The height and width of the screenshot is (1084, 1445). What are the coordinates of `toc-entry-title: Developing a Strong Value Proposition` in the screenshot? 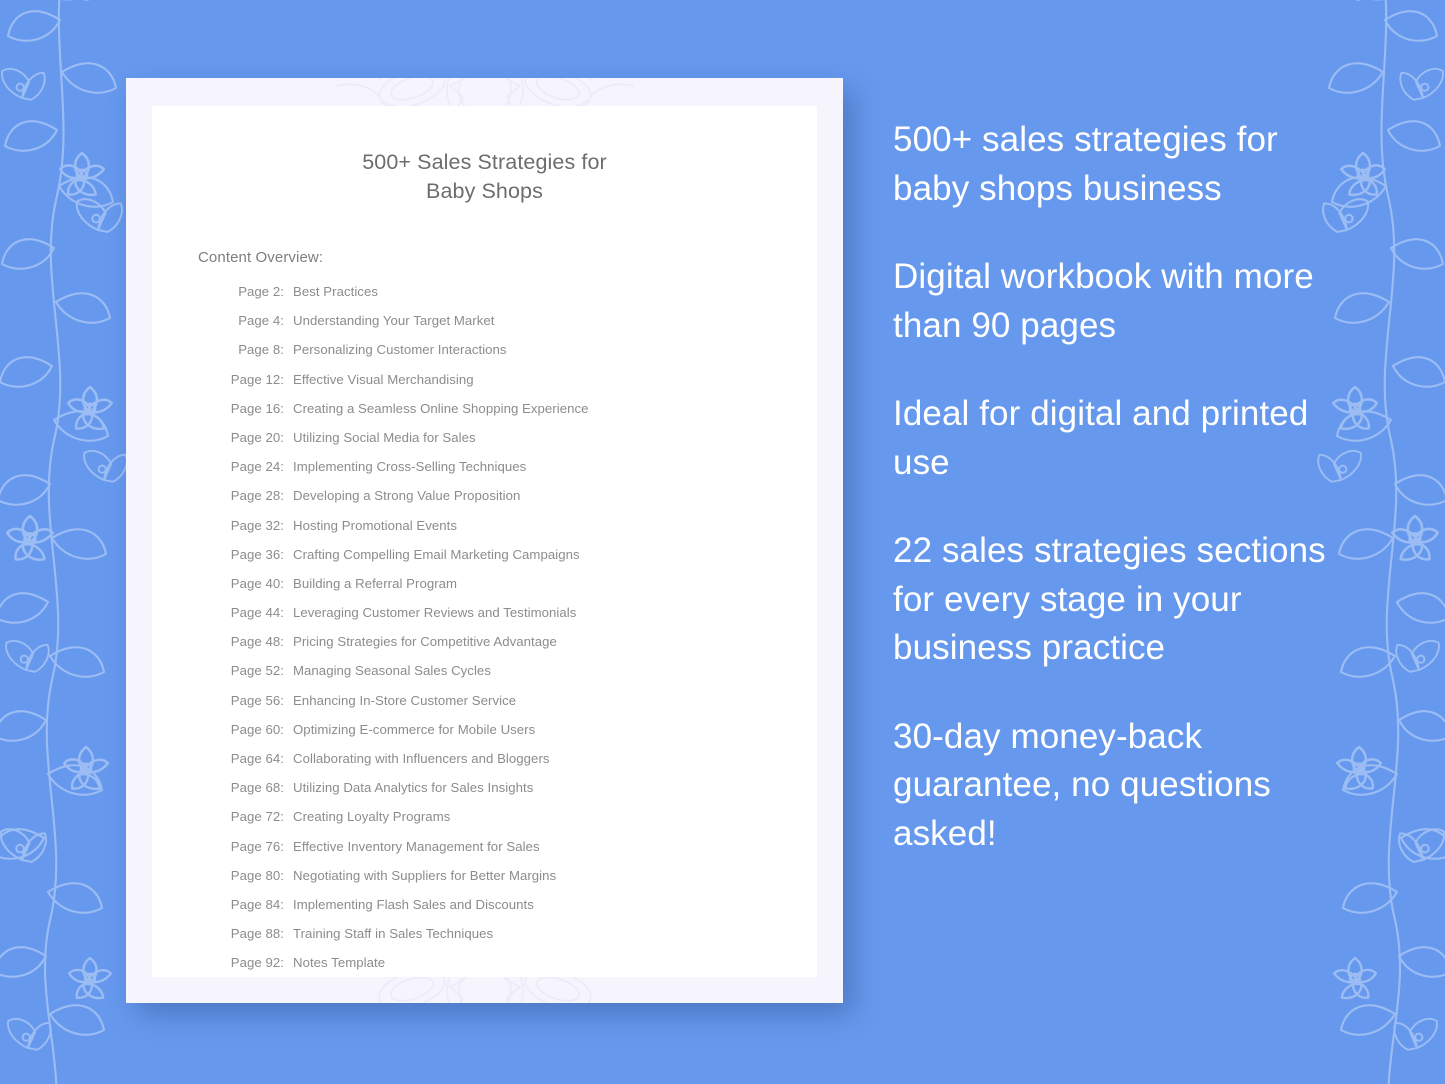 It's located at (407, 496).